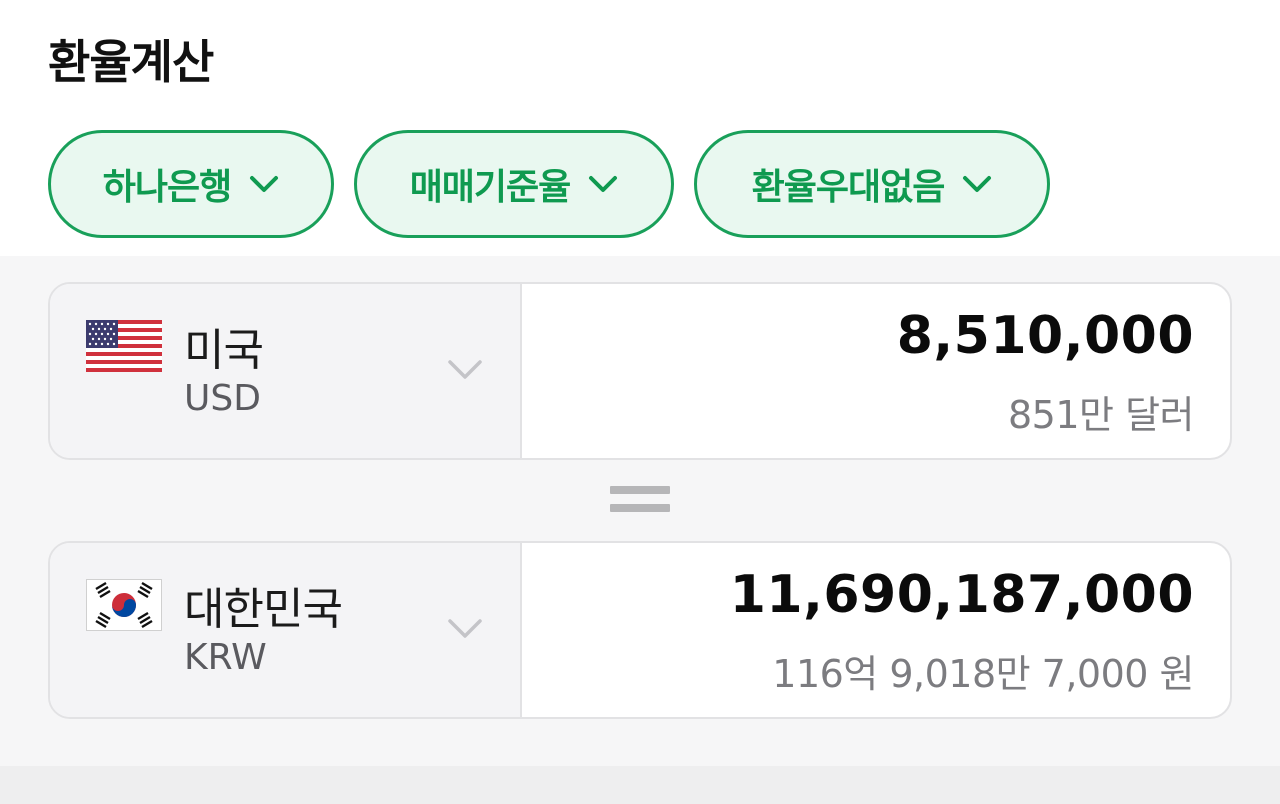  I want to click on to-amount-value: 11,690,187,000, so click(961, 595).